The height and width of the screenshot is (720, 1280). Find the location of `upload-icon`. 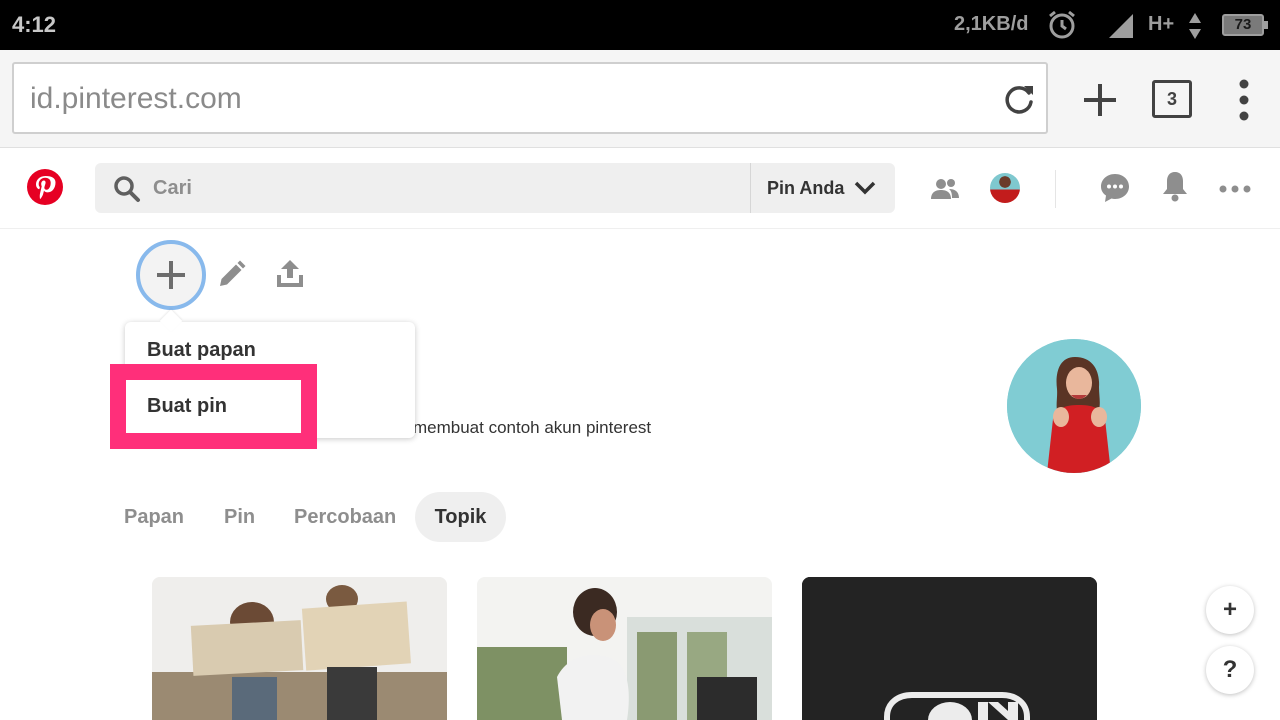

upload-icon is located at coordinates (290, 274).